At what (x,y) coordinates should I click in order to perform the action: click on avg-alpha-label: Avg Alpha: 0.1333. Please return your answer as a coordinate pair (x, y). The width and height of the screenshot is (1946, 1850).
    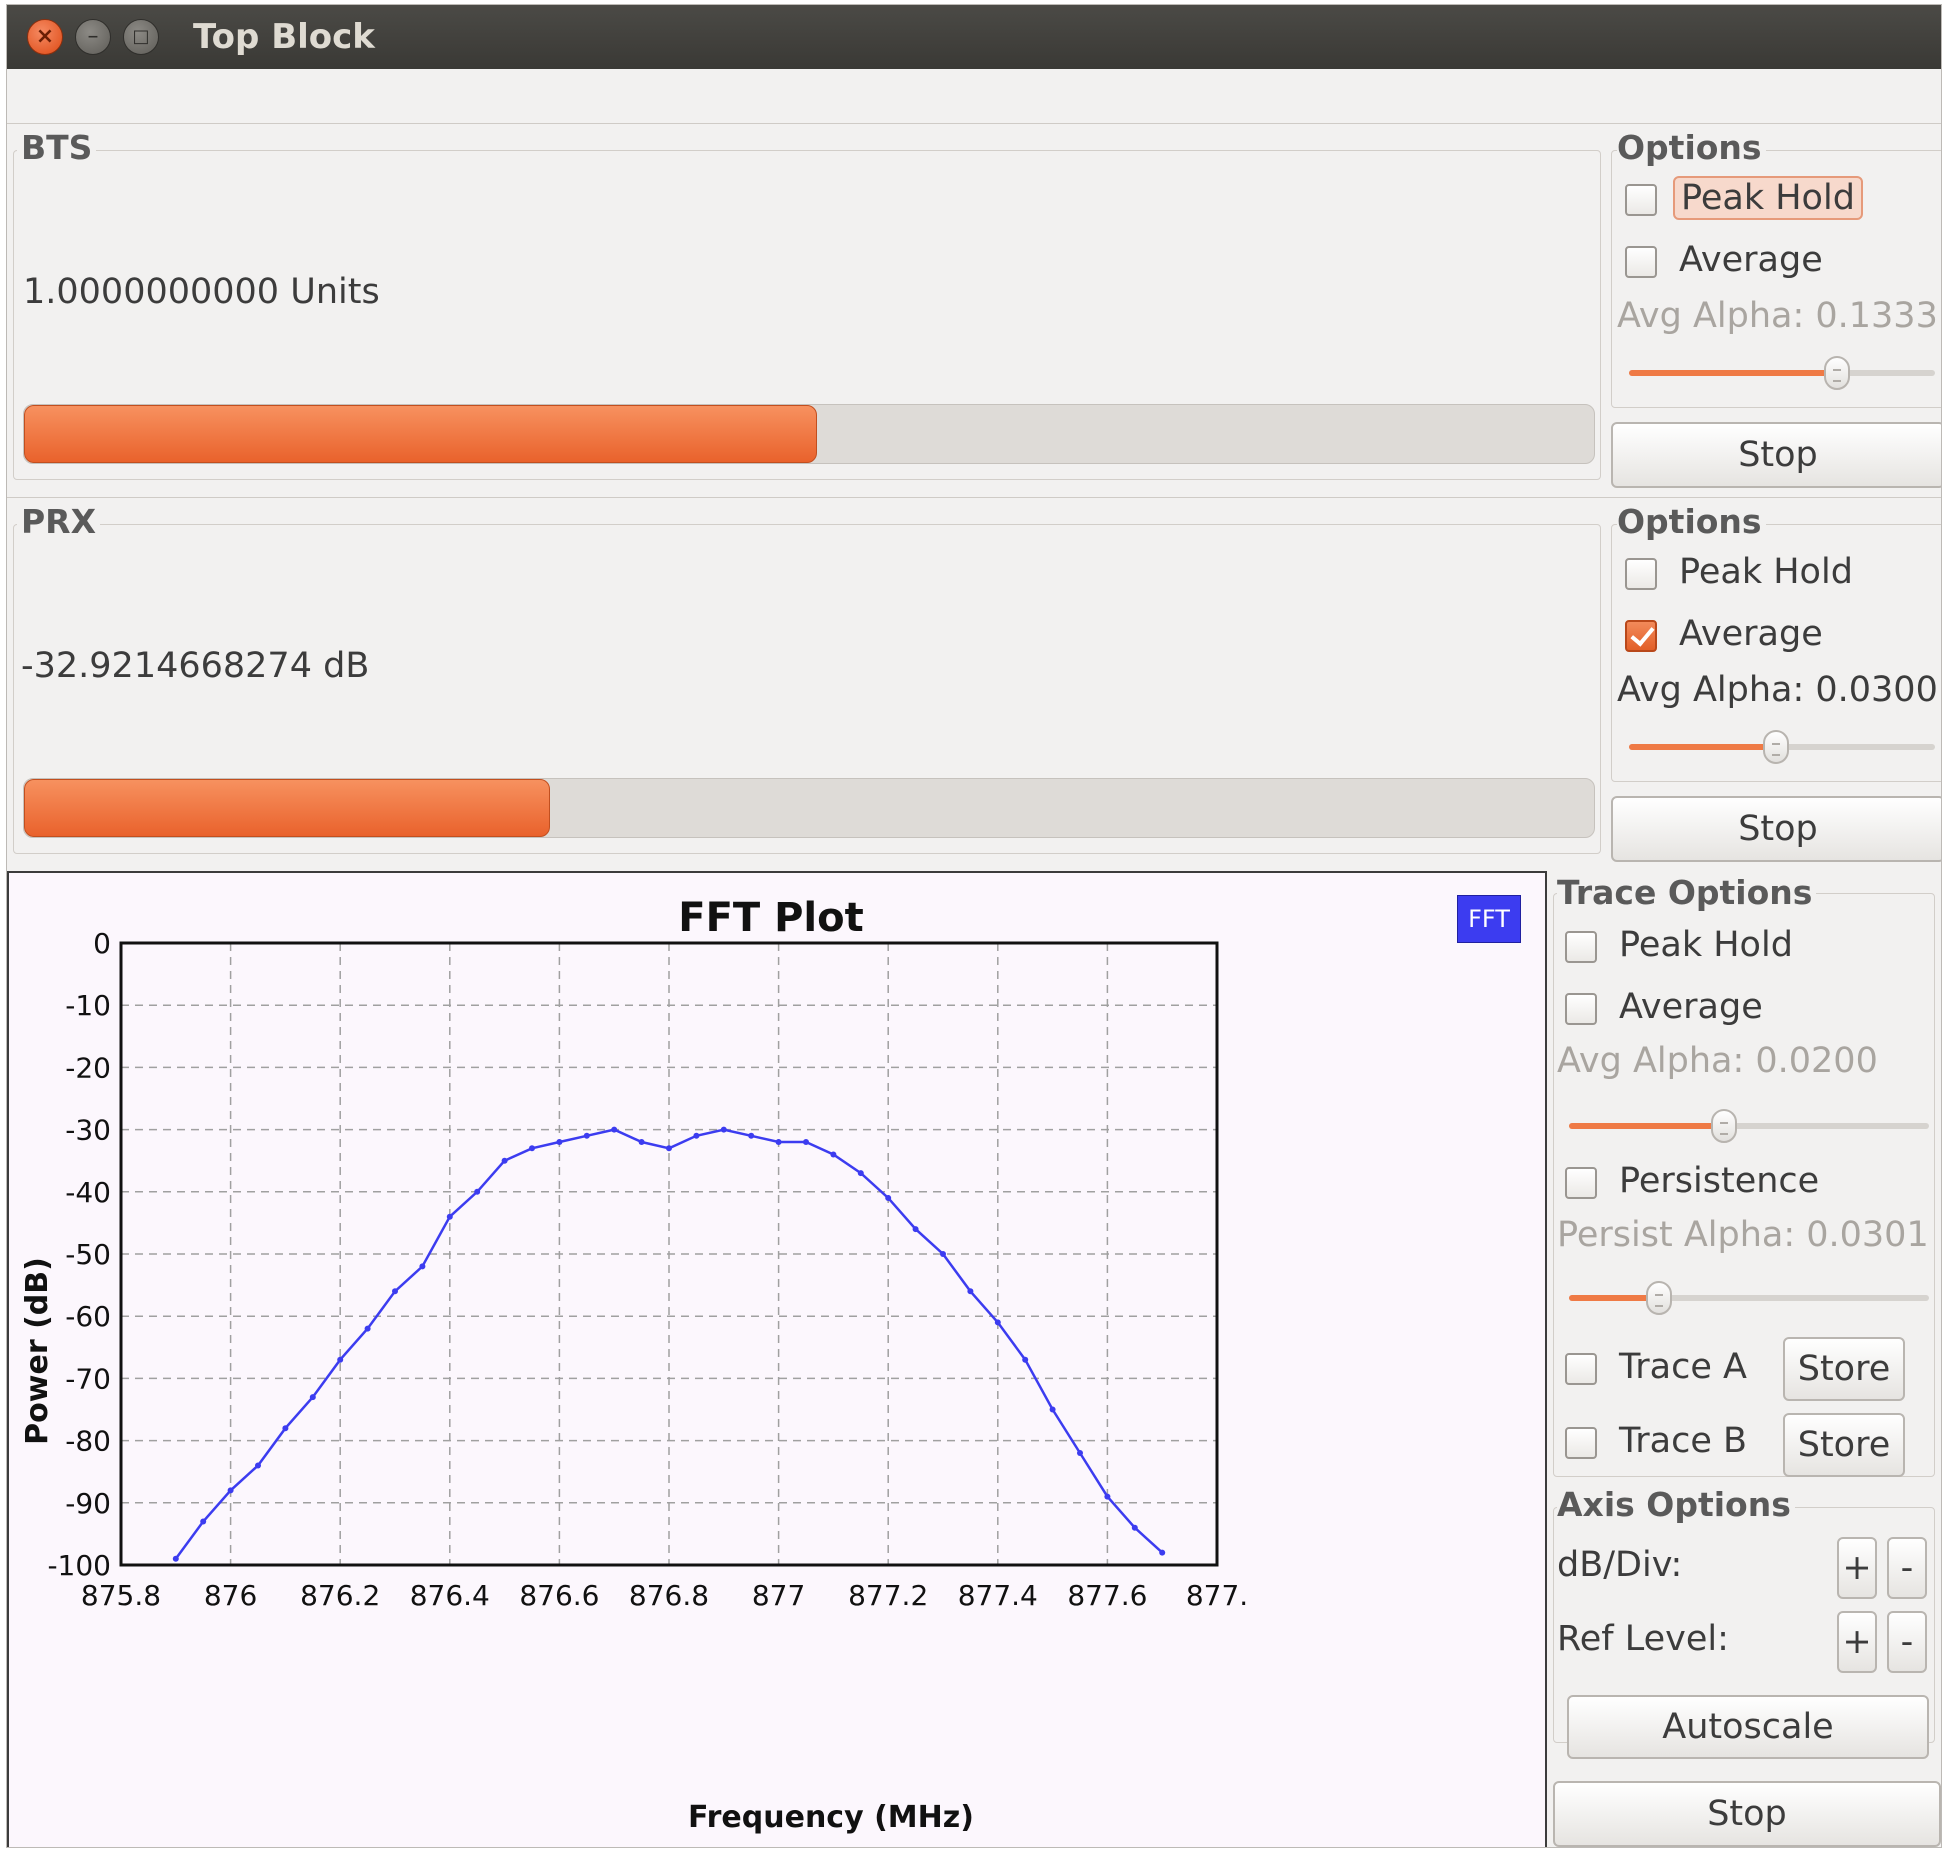
    Looking at the image, I should click on (1777, 316).